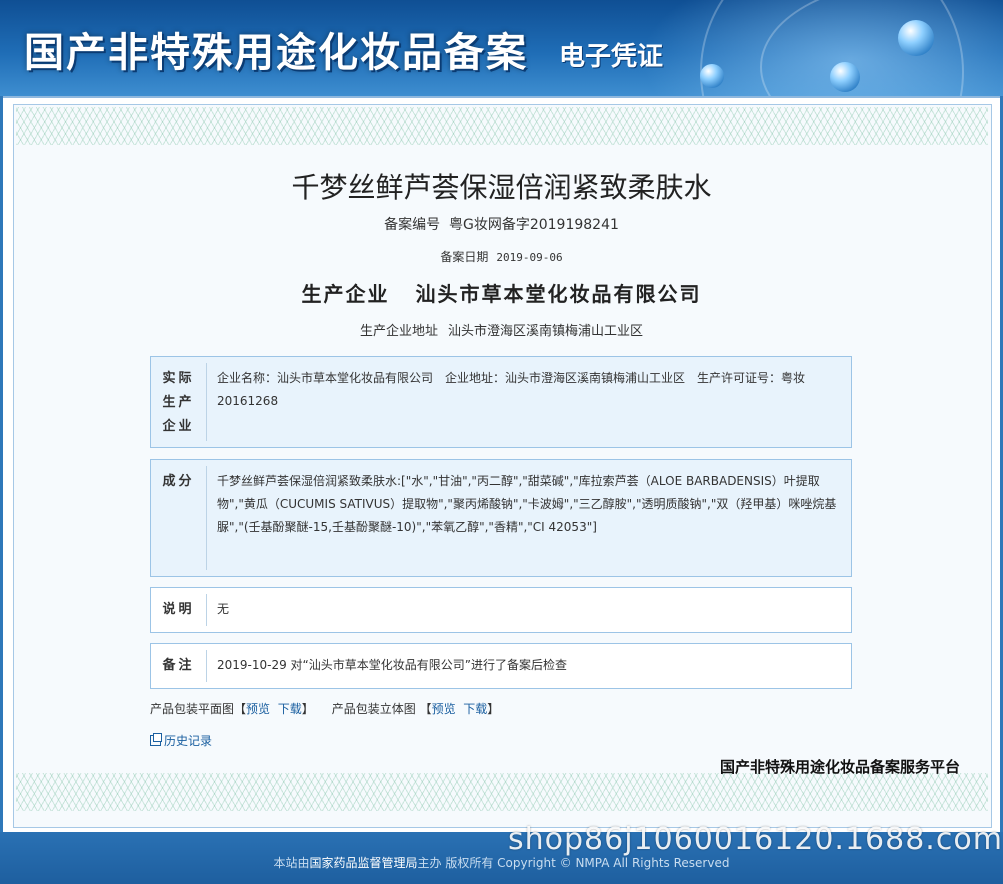 This screenshot has width=1003, height=884. Describe the element at coordinates (501, 225) in the screenshot. I see `registration-number: 备案编号 粤G妆网备字2019198241` at that location.